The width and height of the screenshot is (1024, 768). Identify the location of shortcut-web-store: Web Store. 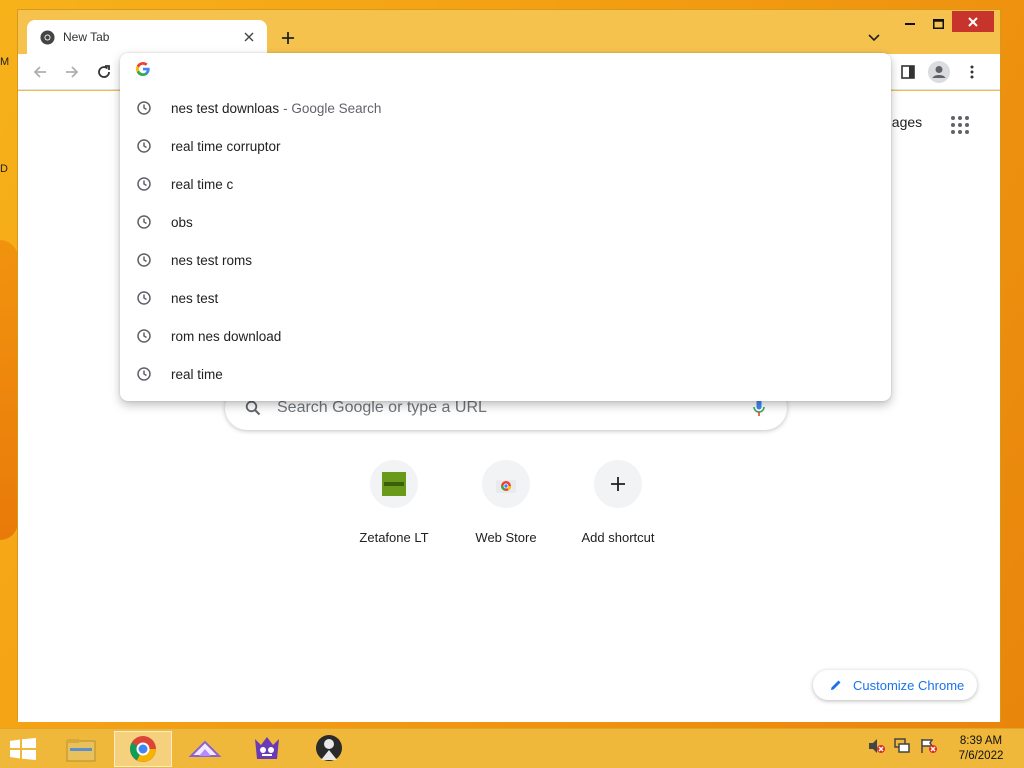
(506, 502).